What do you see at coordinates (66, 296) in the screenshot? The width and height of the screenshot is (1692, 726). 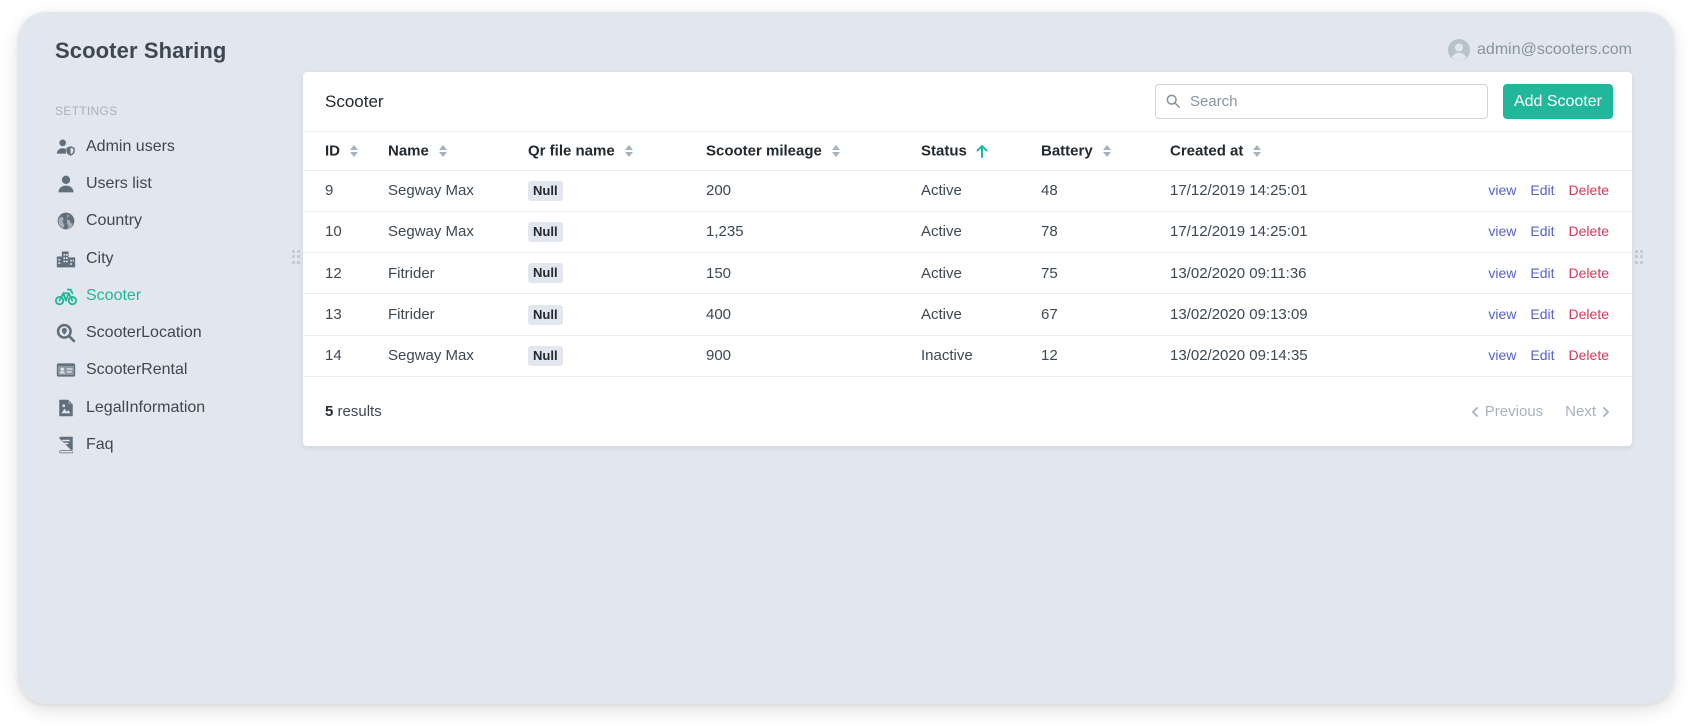 I see `scooter-icon` at bounding box center [66, 296].